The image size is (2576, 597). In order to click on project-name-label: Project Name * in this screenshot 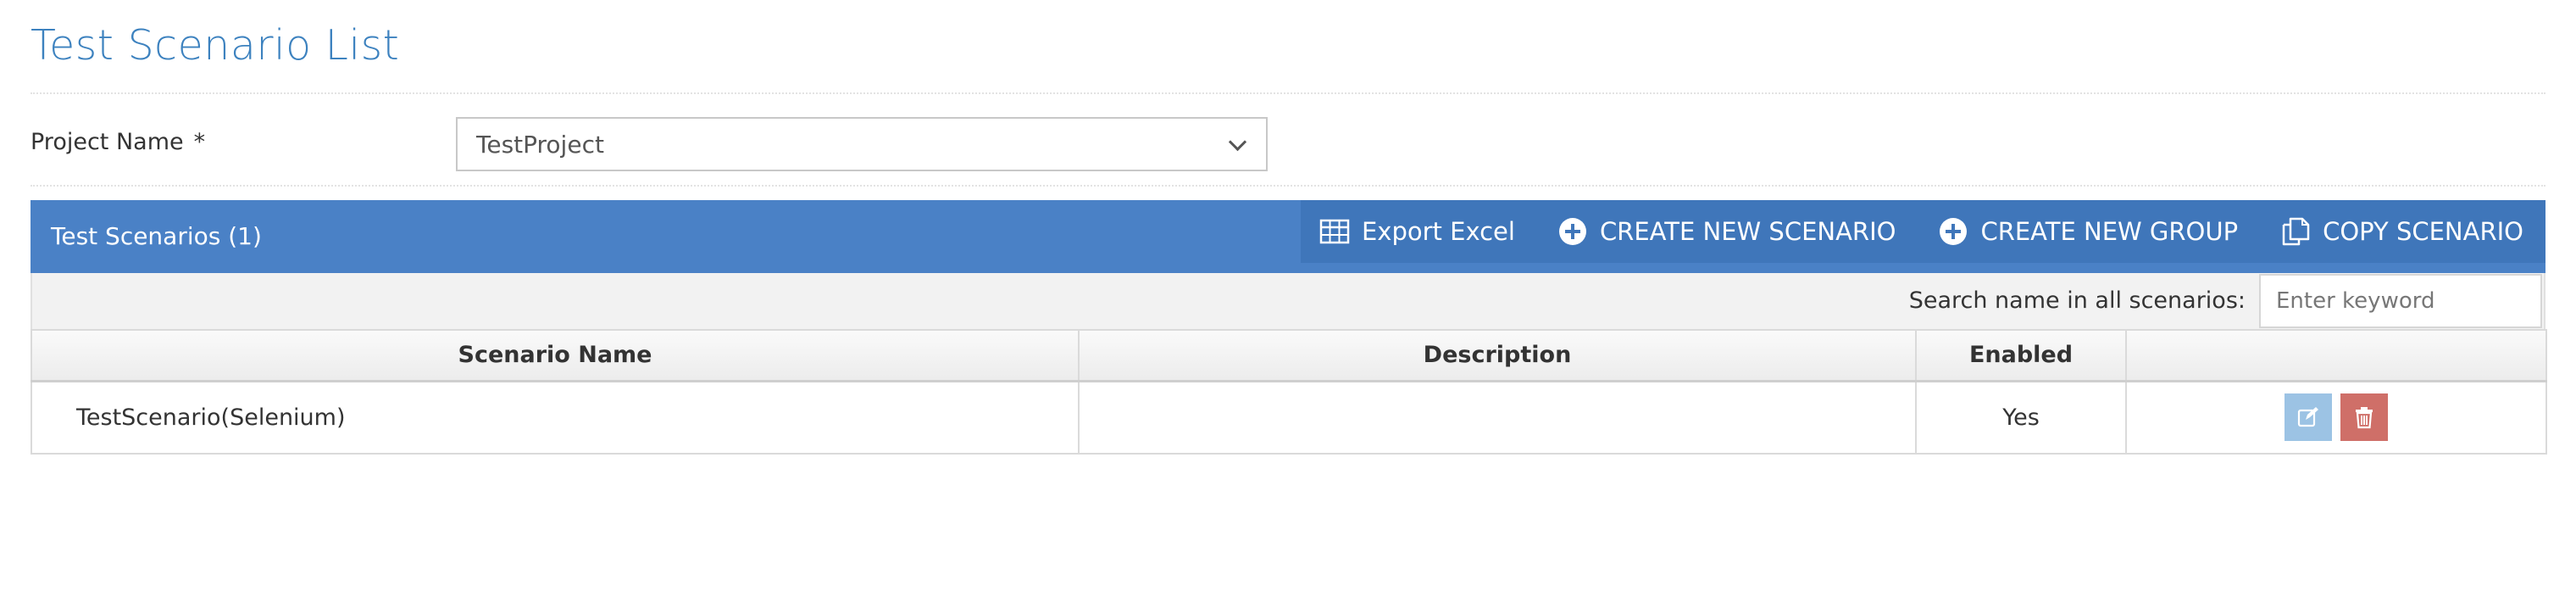, I will do `click(118, 142)`.